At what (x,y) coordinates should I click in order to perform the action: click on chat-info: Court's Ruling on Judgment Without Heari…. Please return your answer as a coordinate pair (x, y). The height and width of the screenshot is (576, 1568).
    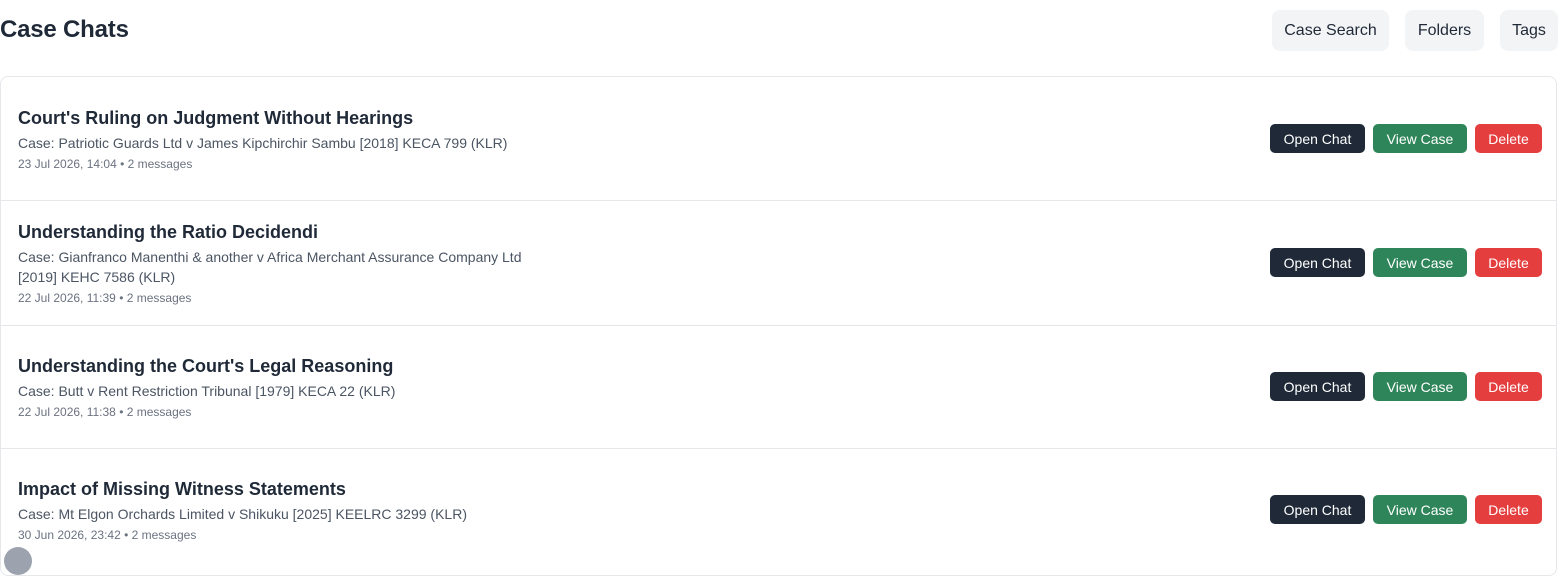
    Looking at the image, I should click on (262, 139).